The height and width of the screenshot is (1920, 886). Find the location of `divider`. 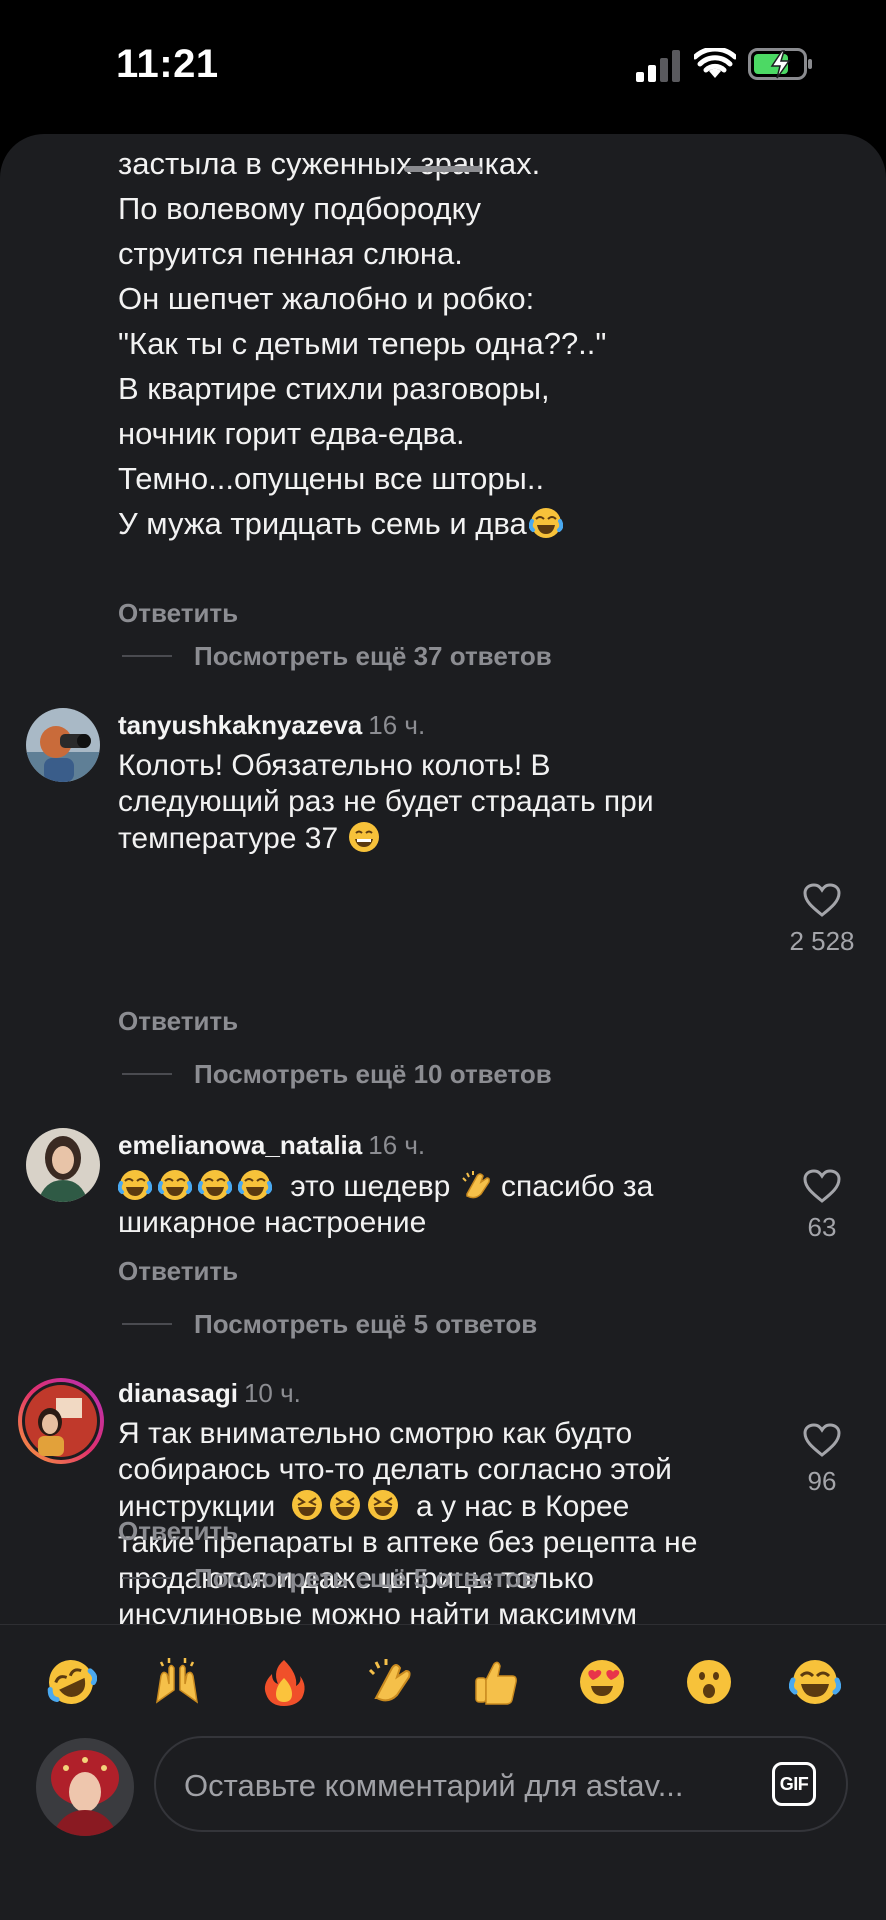

divider is located at coordinates (443, 1624).